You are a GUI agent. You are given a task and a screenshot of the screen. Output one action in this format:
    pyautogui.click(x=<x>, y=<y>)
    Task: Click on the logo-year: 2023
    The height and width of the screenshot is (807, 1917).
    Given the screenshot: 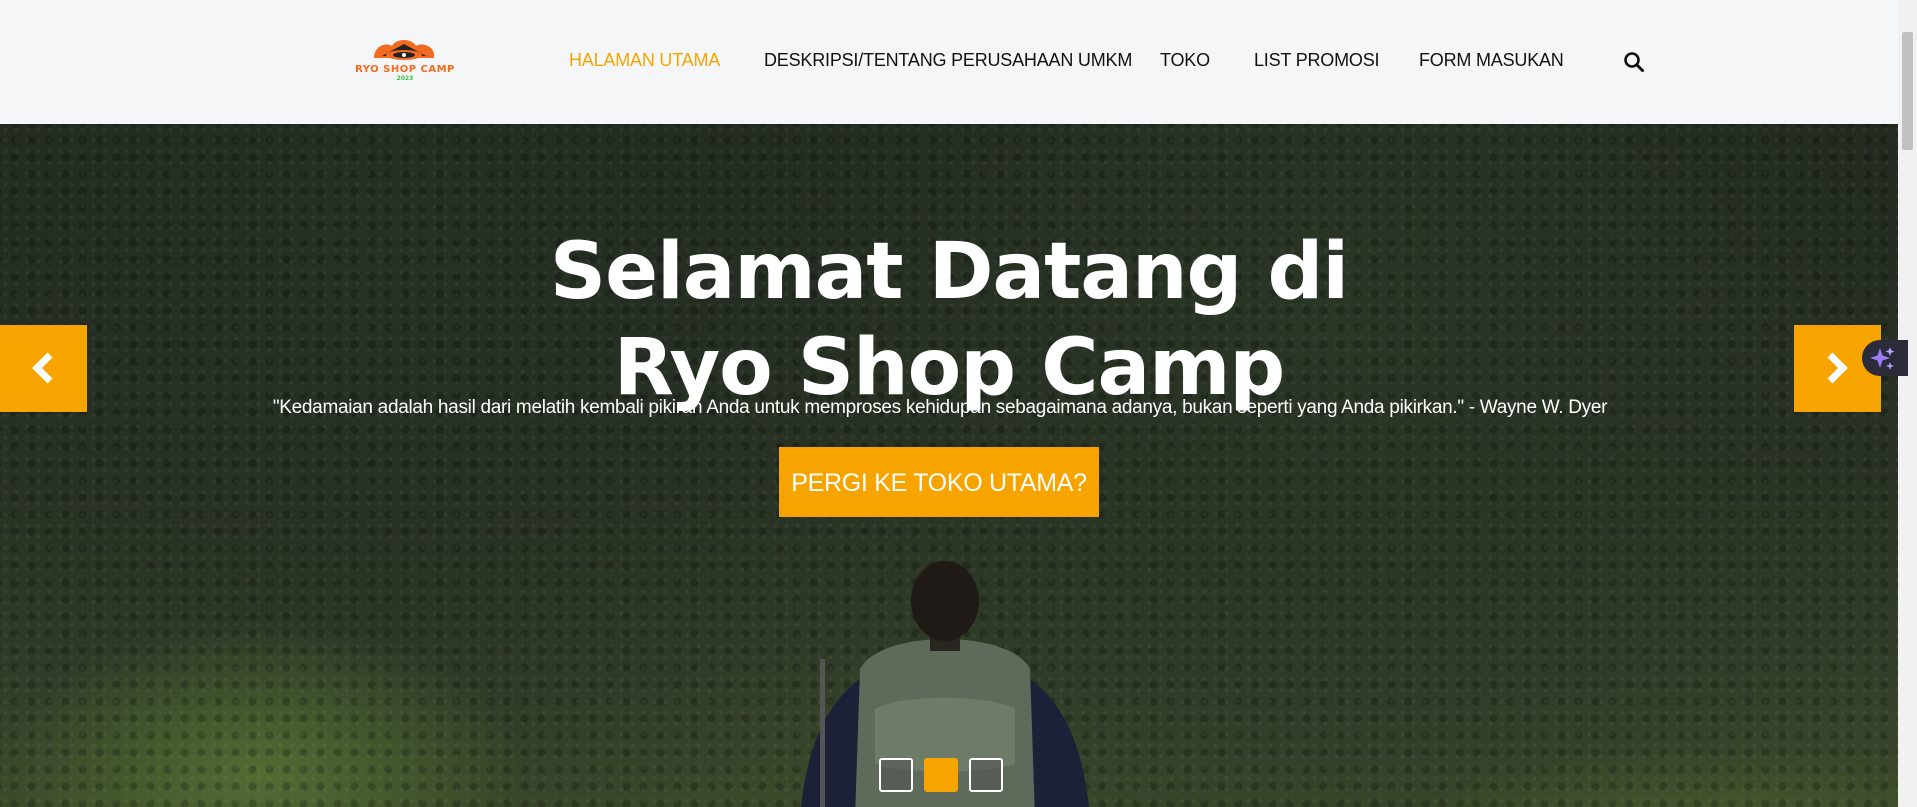 What is the action you would take?
    pyautogui.click(x=405, y=78)
    